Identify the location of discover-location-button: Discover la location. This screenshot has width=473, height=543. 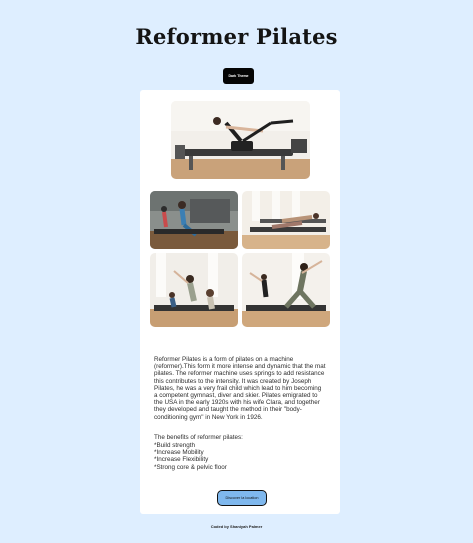
(242, 498).